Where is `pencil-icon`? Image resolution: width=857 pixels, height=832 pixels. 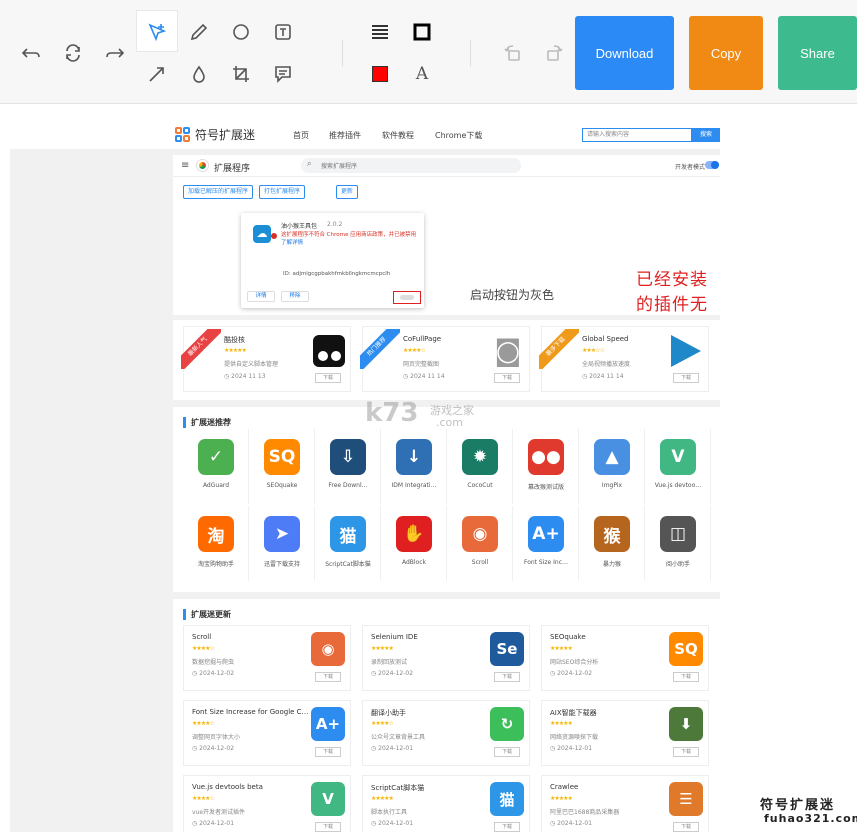
pencil-icon is located at coordinates (199, 32).